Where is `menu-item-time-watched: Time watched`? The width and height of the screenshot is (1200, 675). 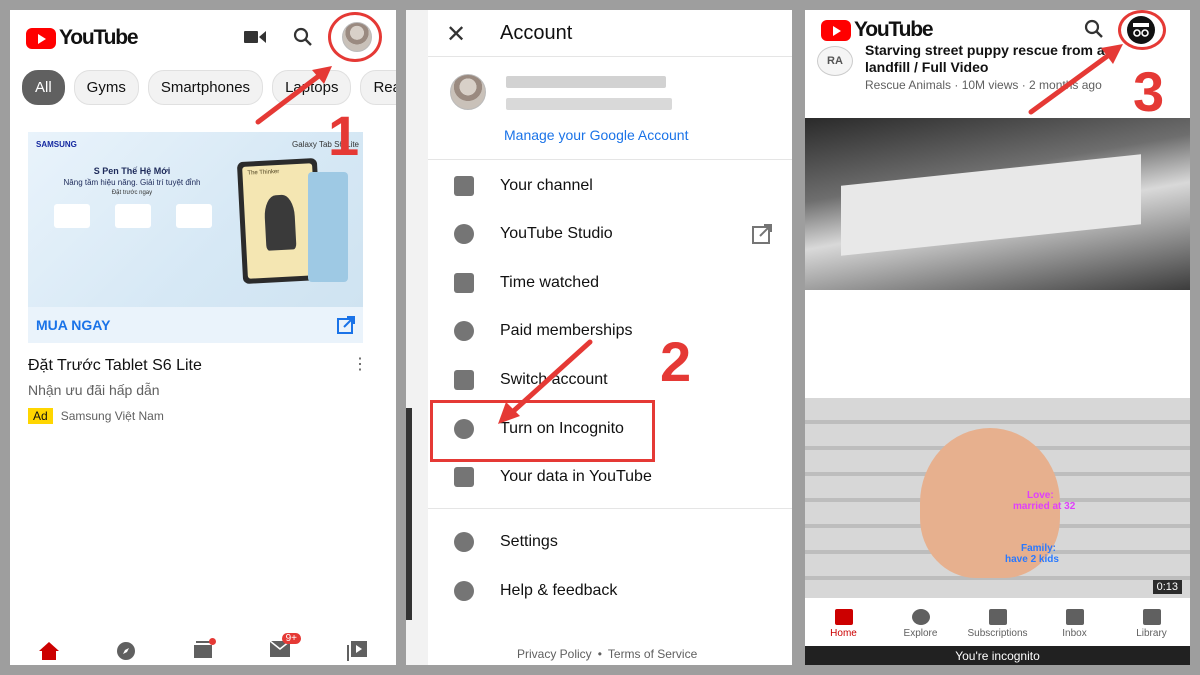 menu-item-time-watched: Time watched is located at coordinates (599, 283).